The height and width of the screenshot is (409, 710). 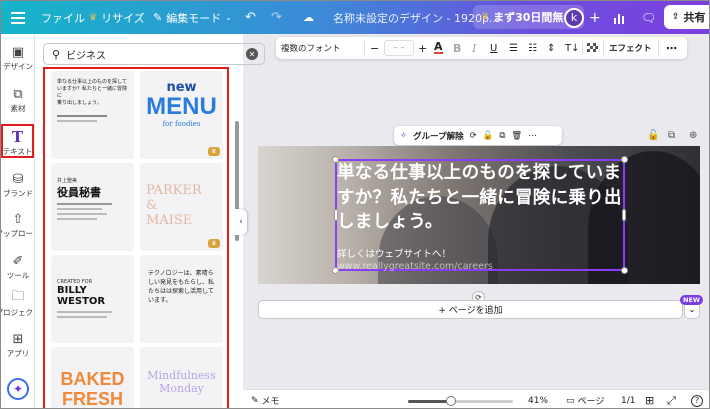 What do you see at coordinates (697, 399) in the screenshot?
I see `help-icon: ?` at bounding box center [697, 399].